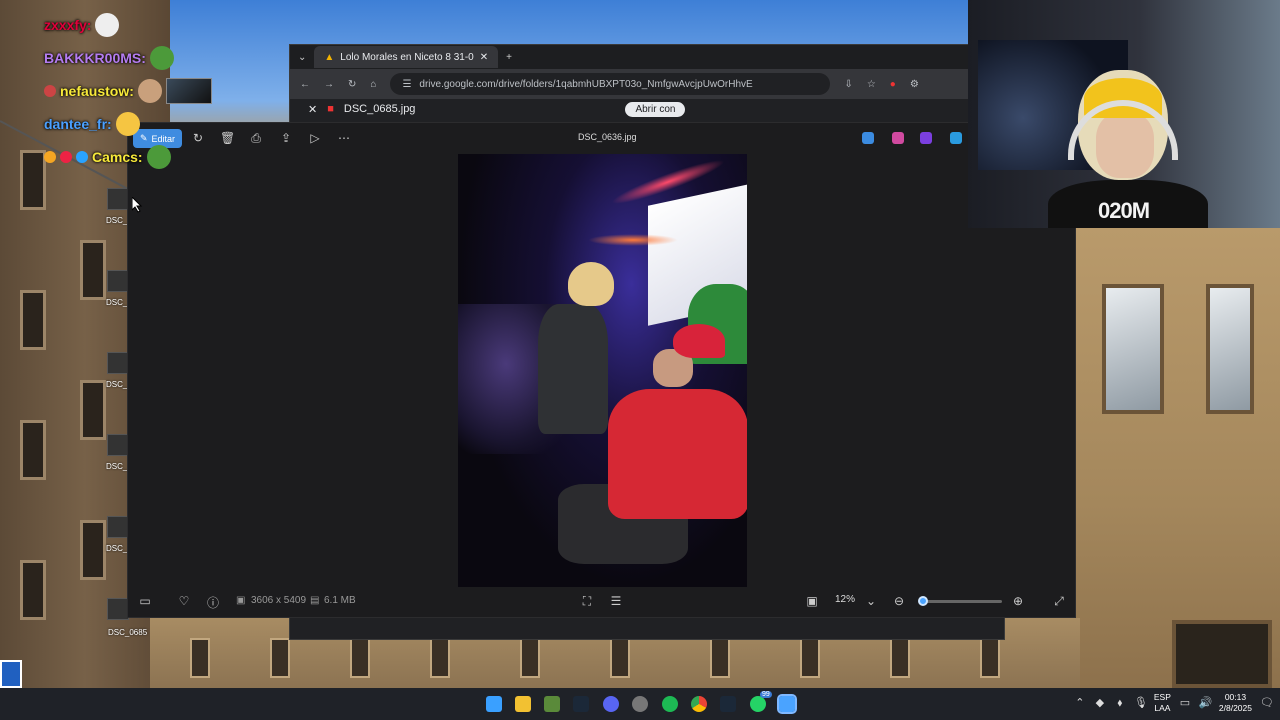 The width and height of the screenshot is (1280, 720). What do you see at coordinates (315, 138) in the screenshot?
I see `slideshow-icon: ▷` at bounding box center [315, 138].